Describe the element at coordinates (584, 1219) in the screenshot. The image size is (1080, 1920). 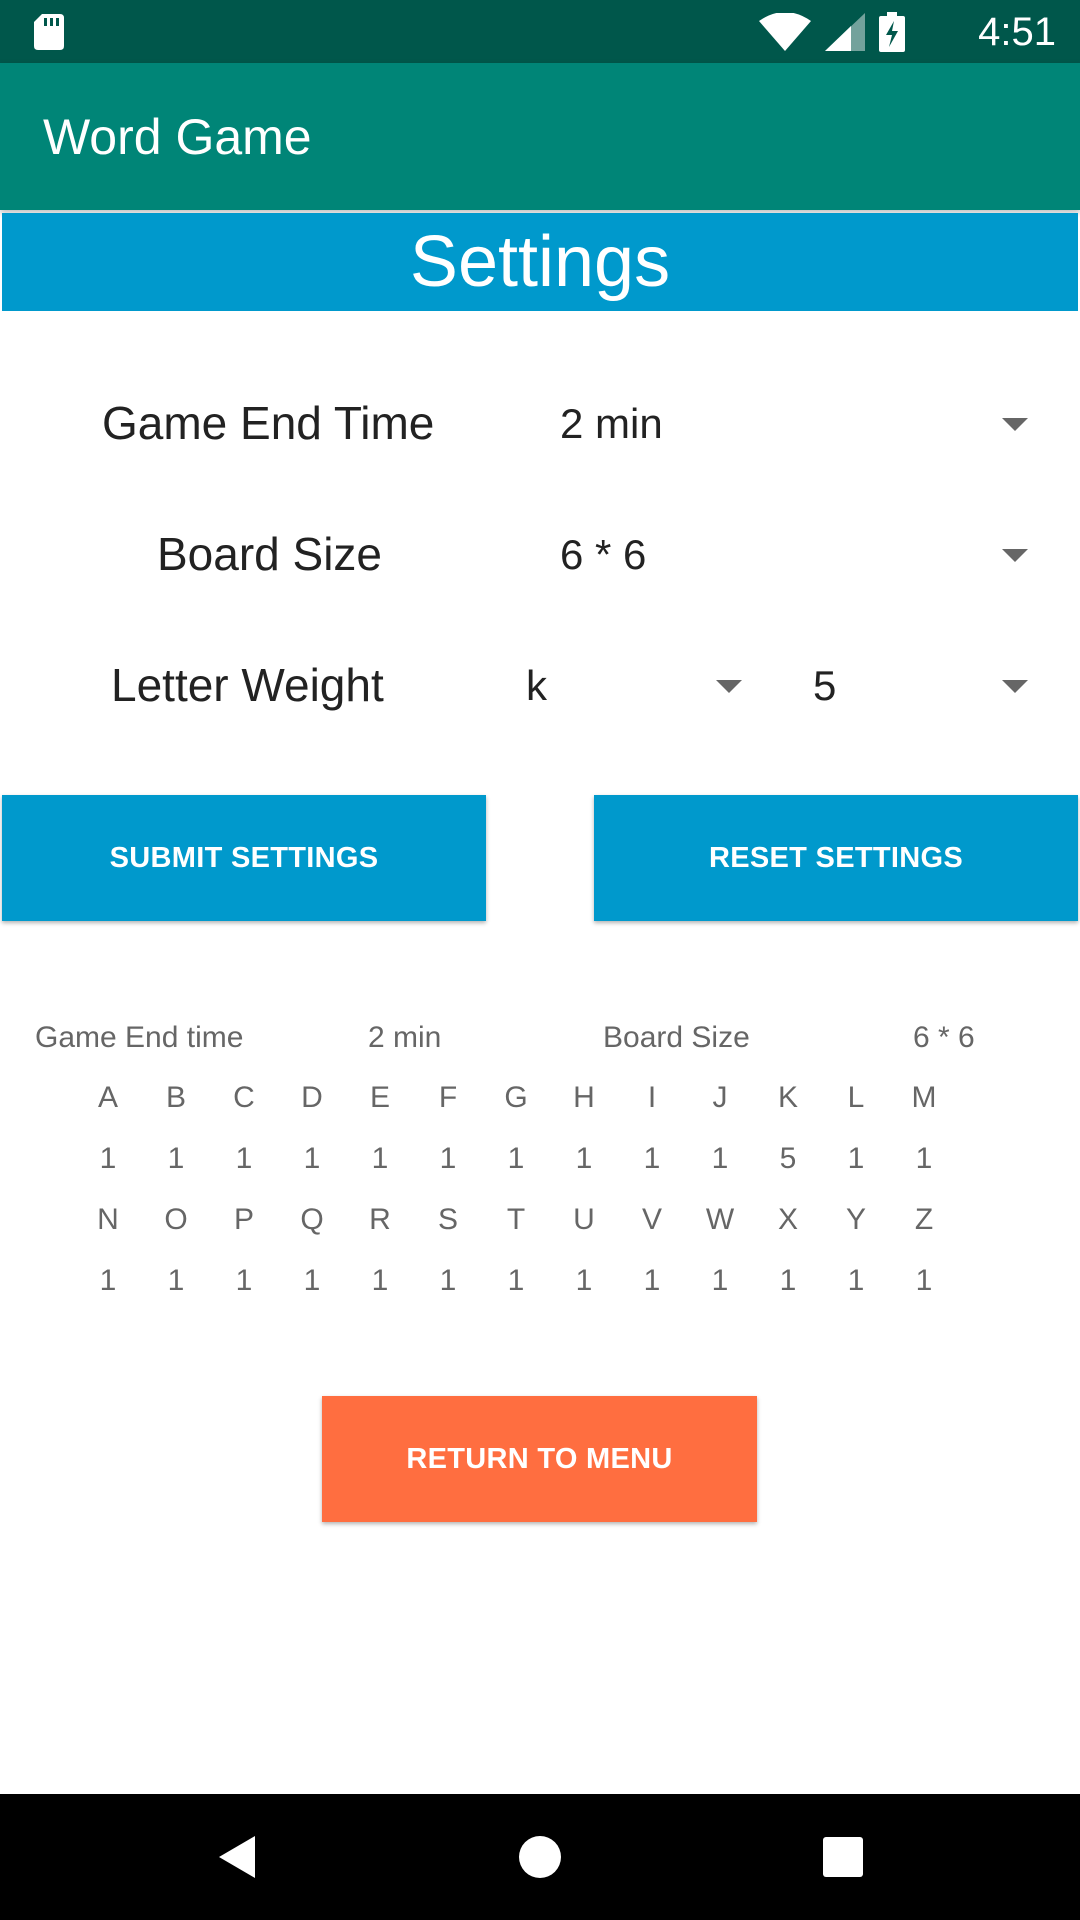
I see `grid-letter: U` at that location.